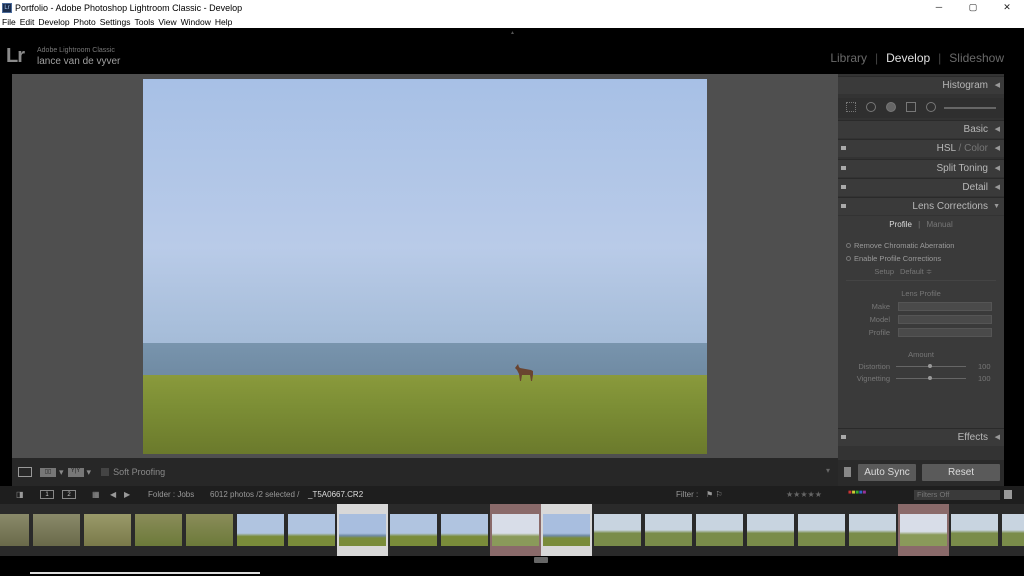 This screenshot has height=576, width=1024. What do you see at coordinates (335, 494) in the screenshot?
I see `selected-filename: _T5A0667.CR2` at bounding box center [335, 494].